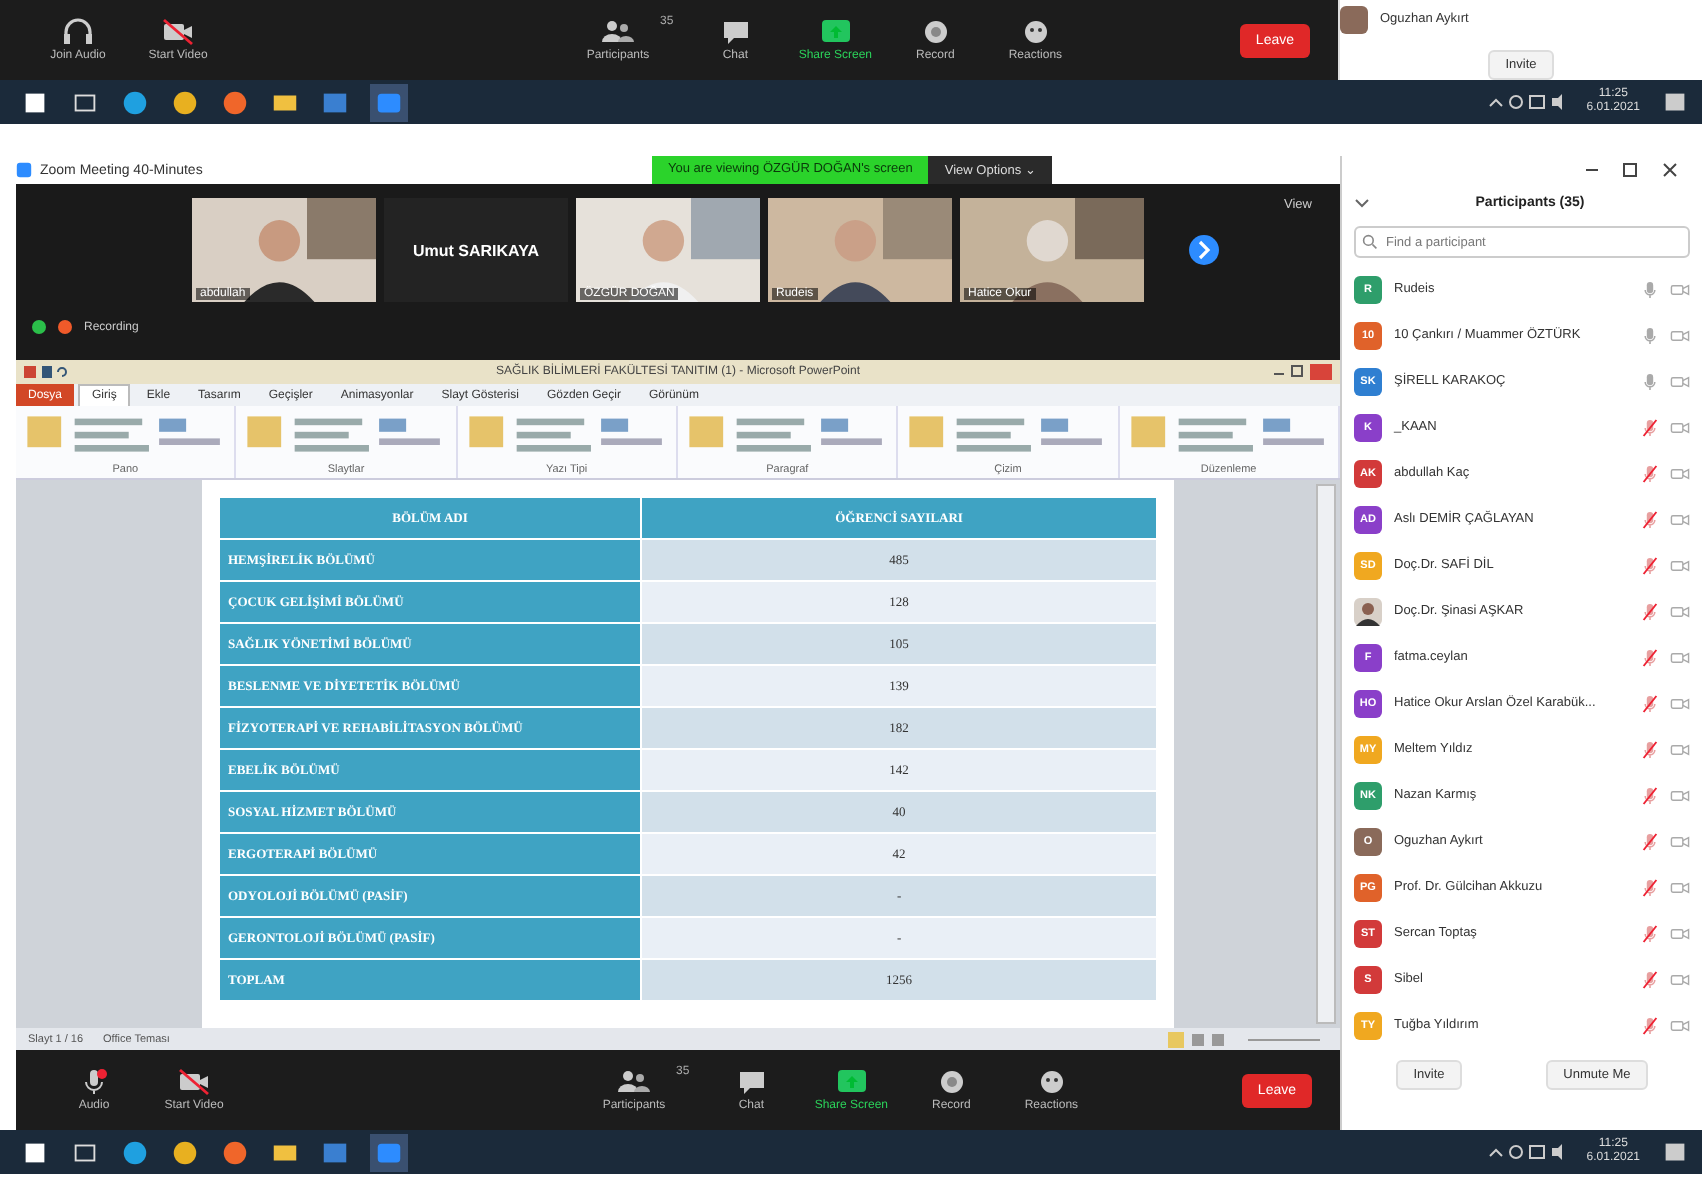 This screenshot has width=1702, height=1192. I want to click on participant-name: Umut SARIKAYA, so click(476, 250).